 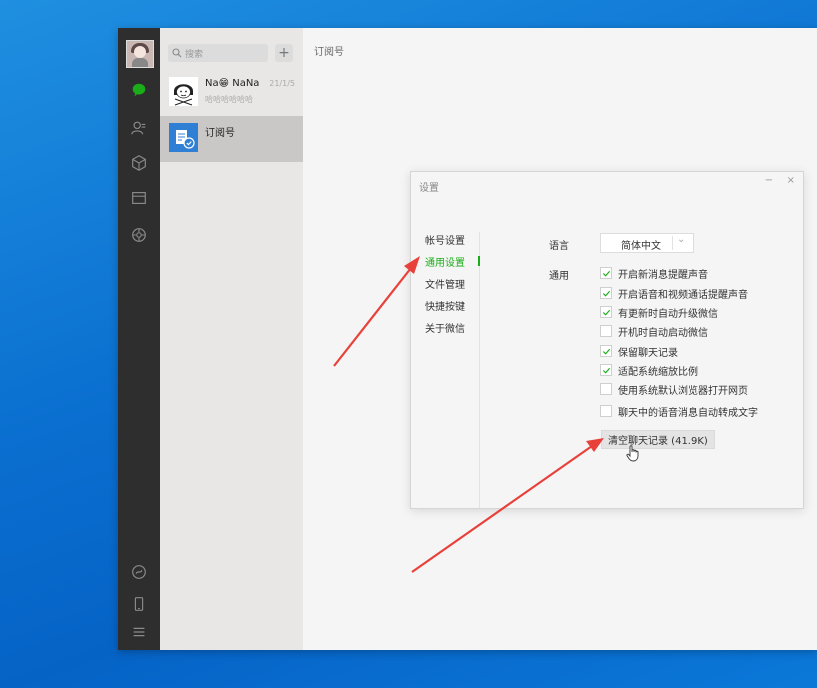 I want to click on minimize-button: −, so click(x=769, y=180).